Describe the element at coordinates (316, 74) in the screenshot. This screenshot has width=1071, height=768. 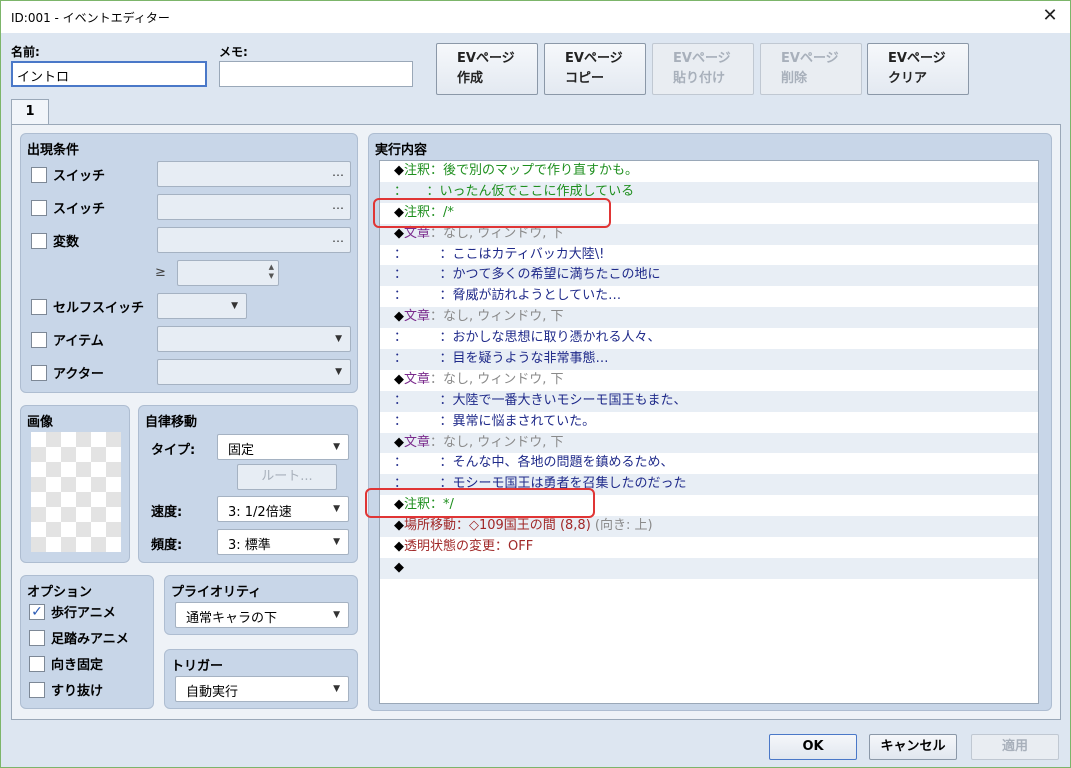
I see `memo-input` at that location.